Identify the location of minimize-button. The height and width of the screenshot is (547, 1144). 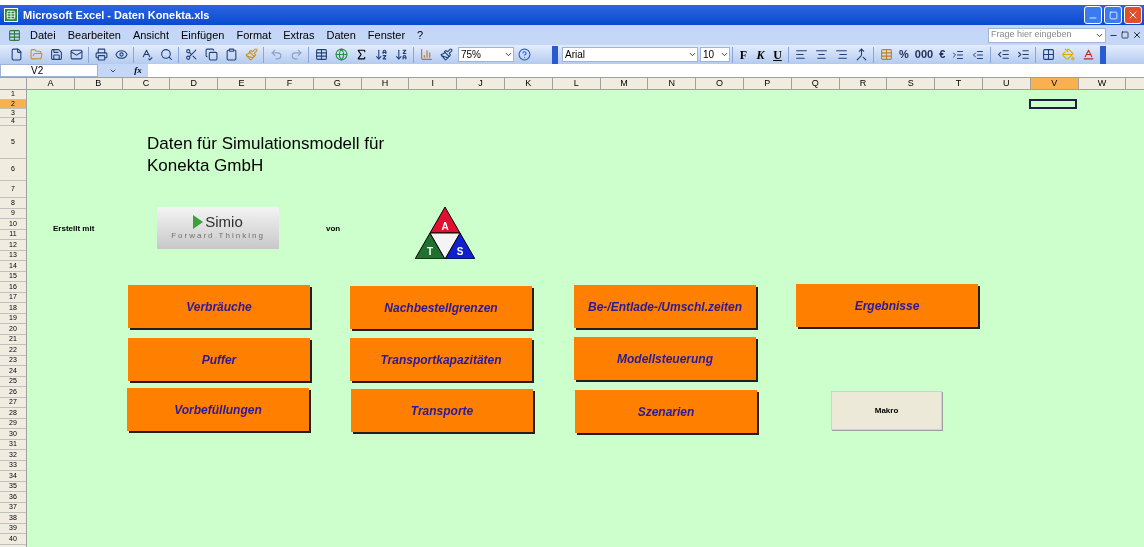
(1093, 15).